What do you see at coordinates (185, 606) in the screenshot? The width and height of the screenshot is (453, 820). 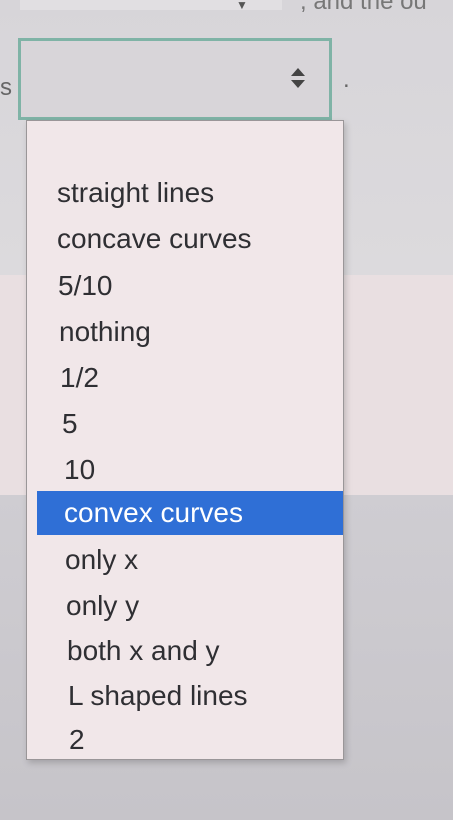 I see `option-only-y: only y` at bounding box center [185, 606].